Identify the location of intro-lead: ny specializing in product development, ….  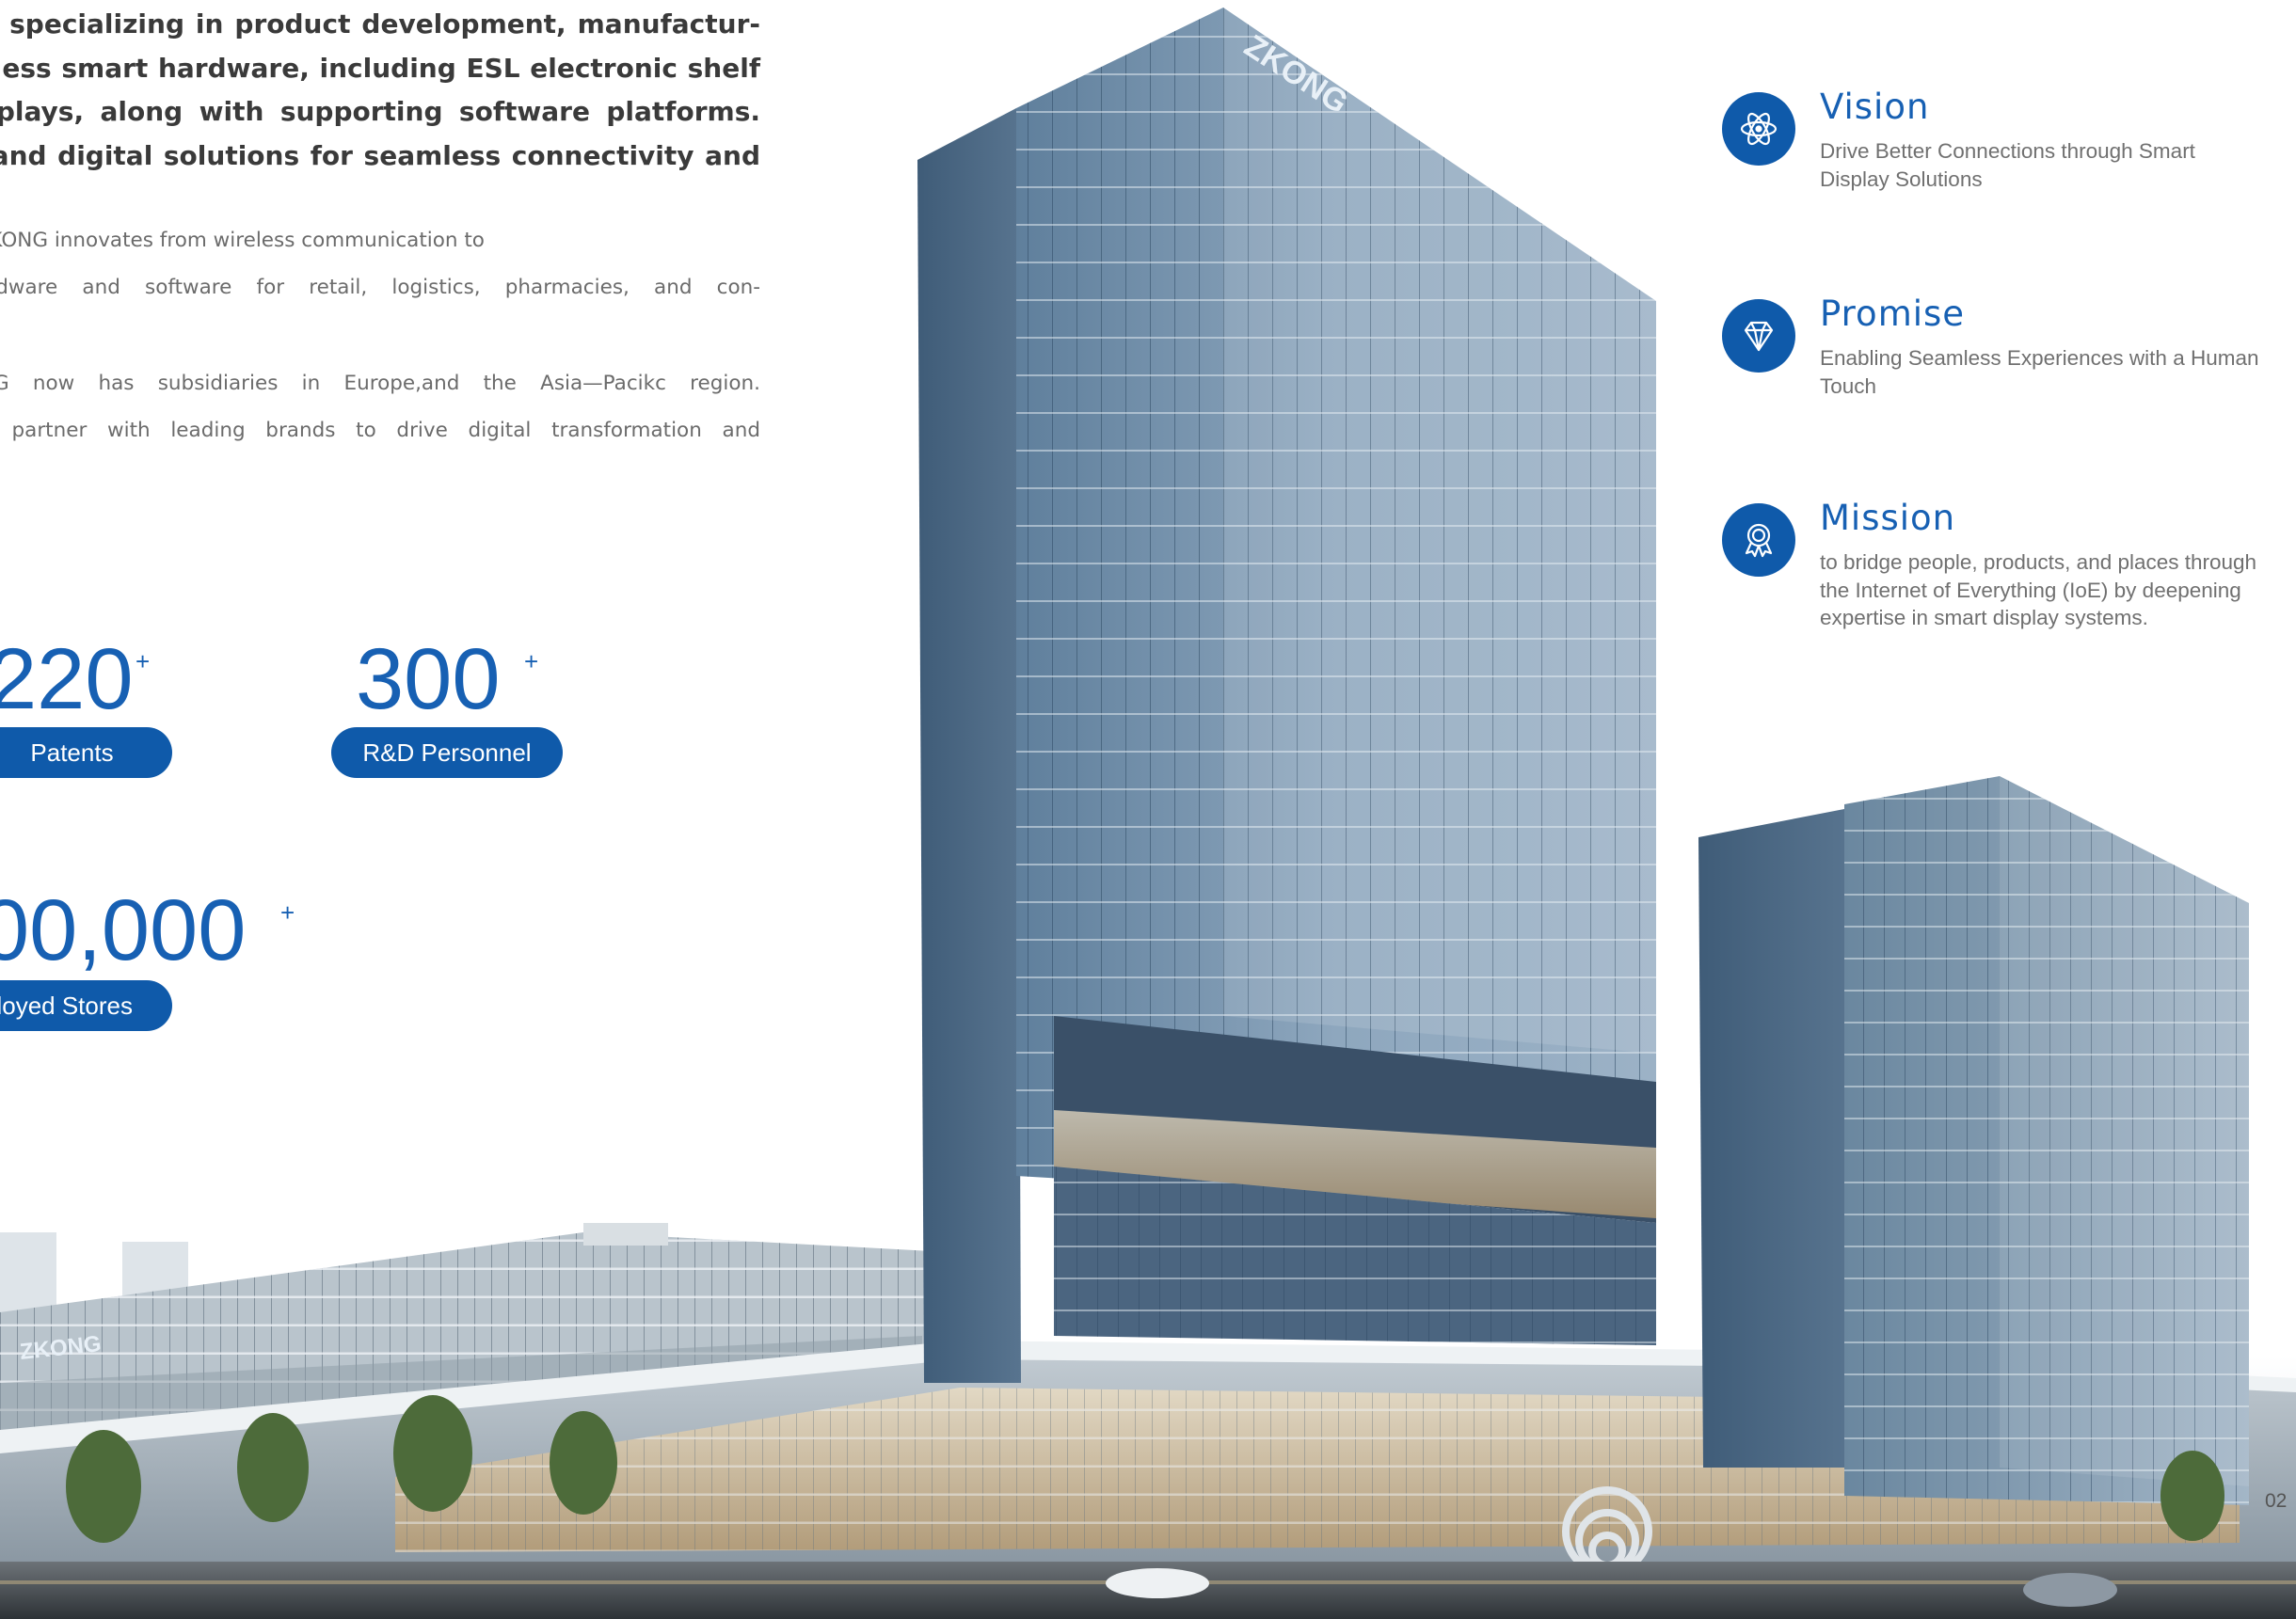
(380, 90).